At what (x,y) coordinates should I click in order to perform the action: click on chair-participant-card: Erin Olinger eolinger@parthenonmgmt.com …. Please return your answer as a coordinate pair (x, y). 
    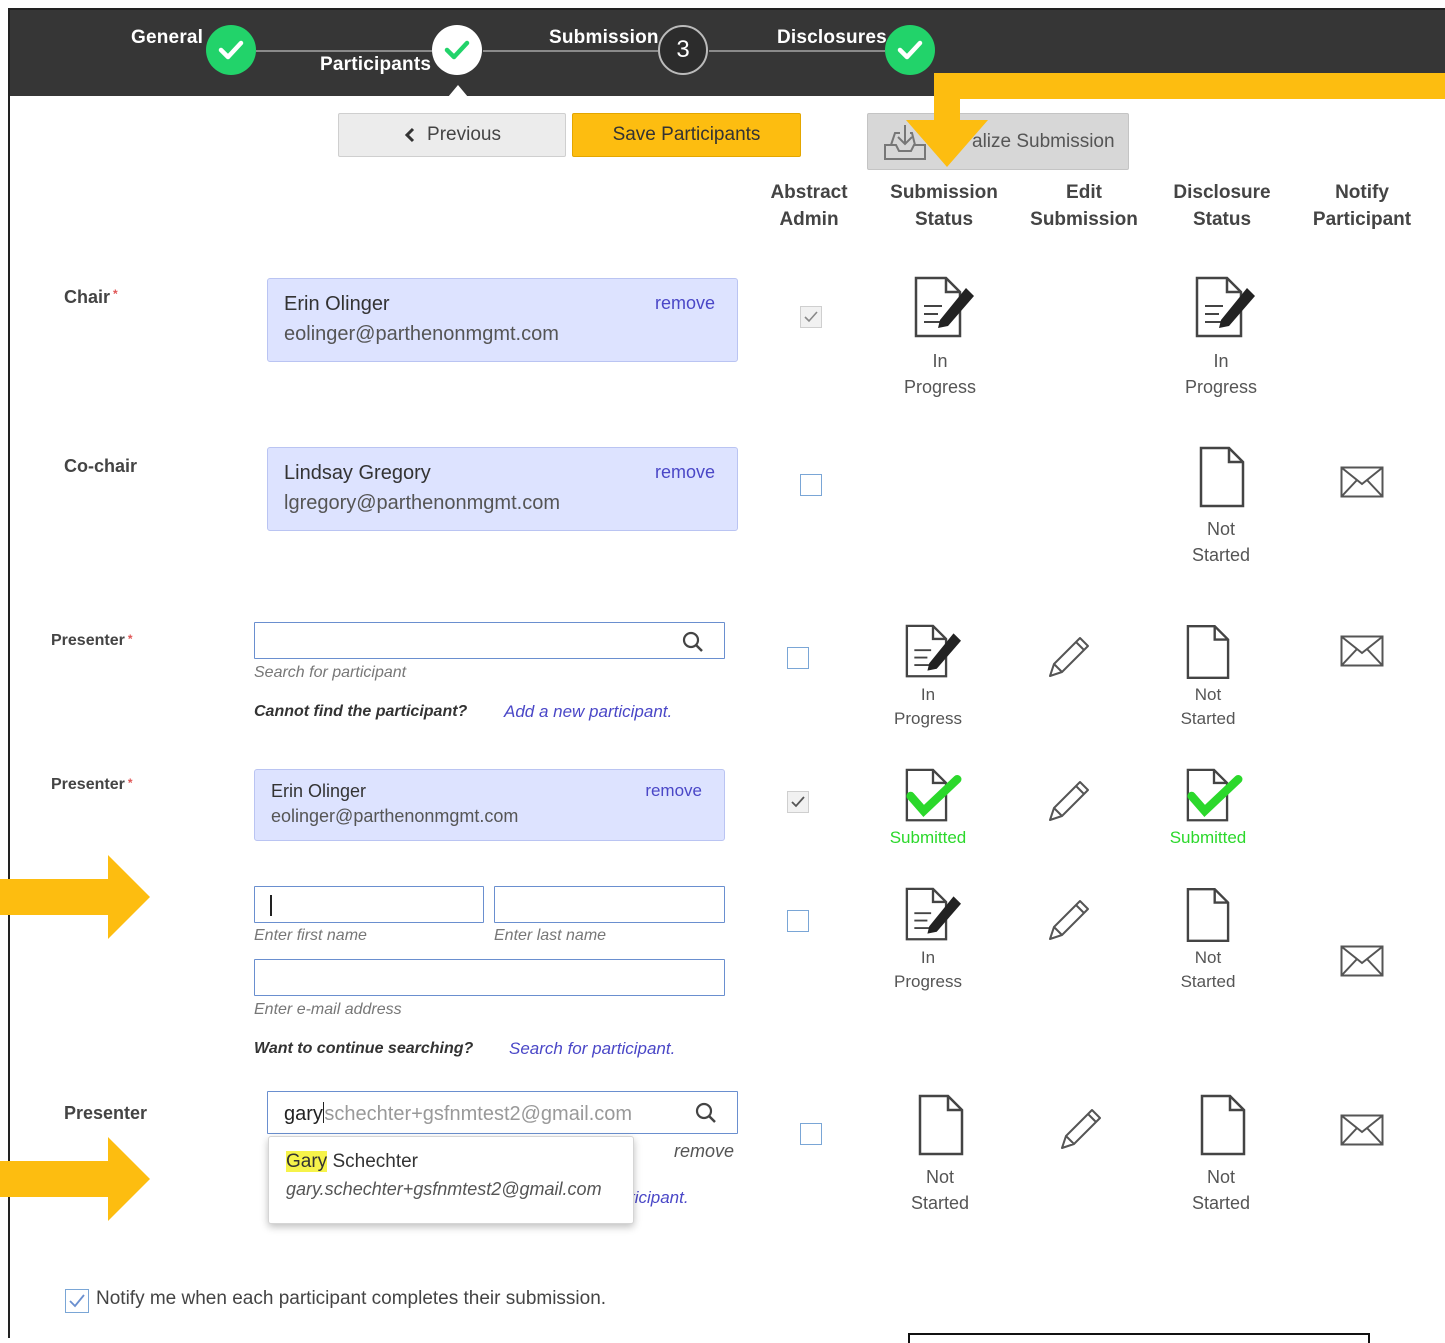
    Looking at the image, I should click on (502, 320).